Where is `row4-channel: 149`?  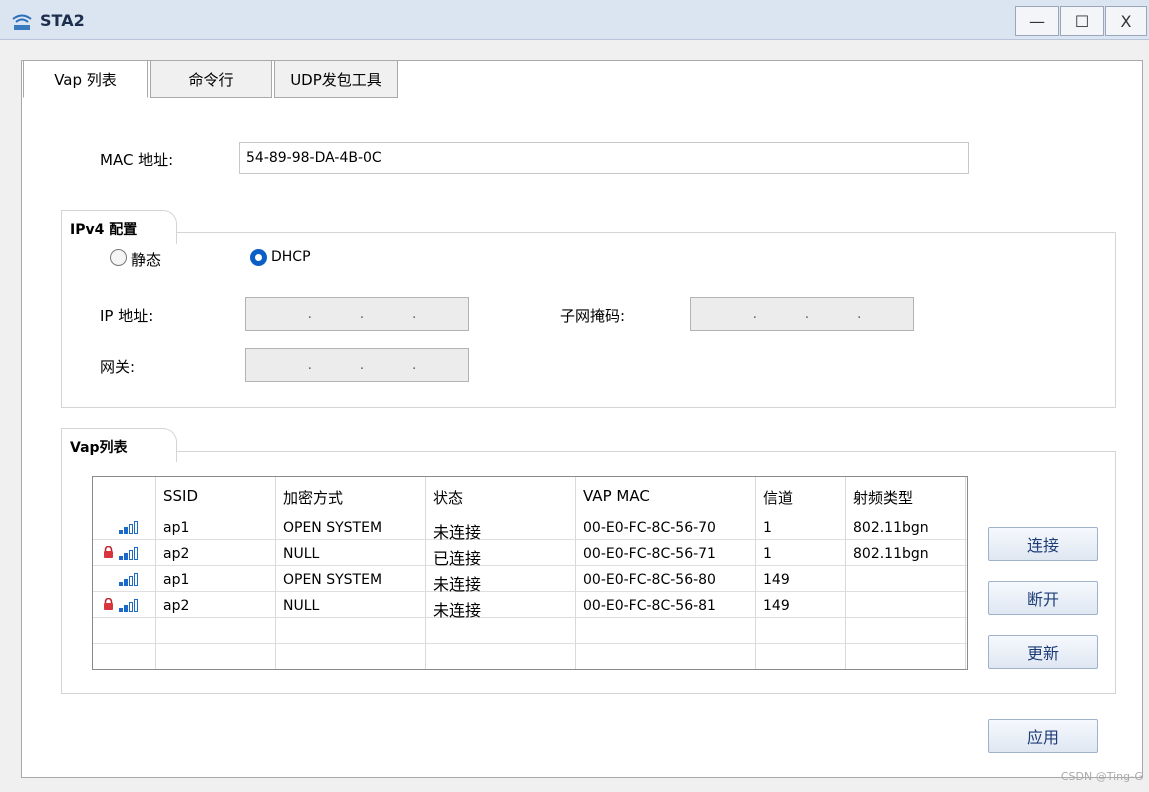
row4-channel: 149 is located at coordinates (776, 606).